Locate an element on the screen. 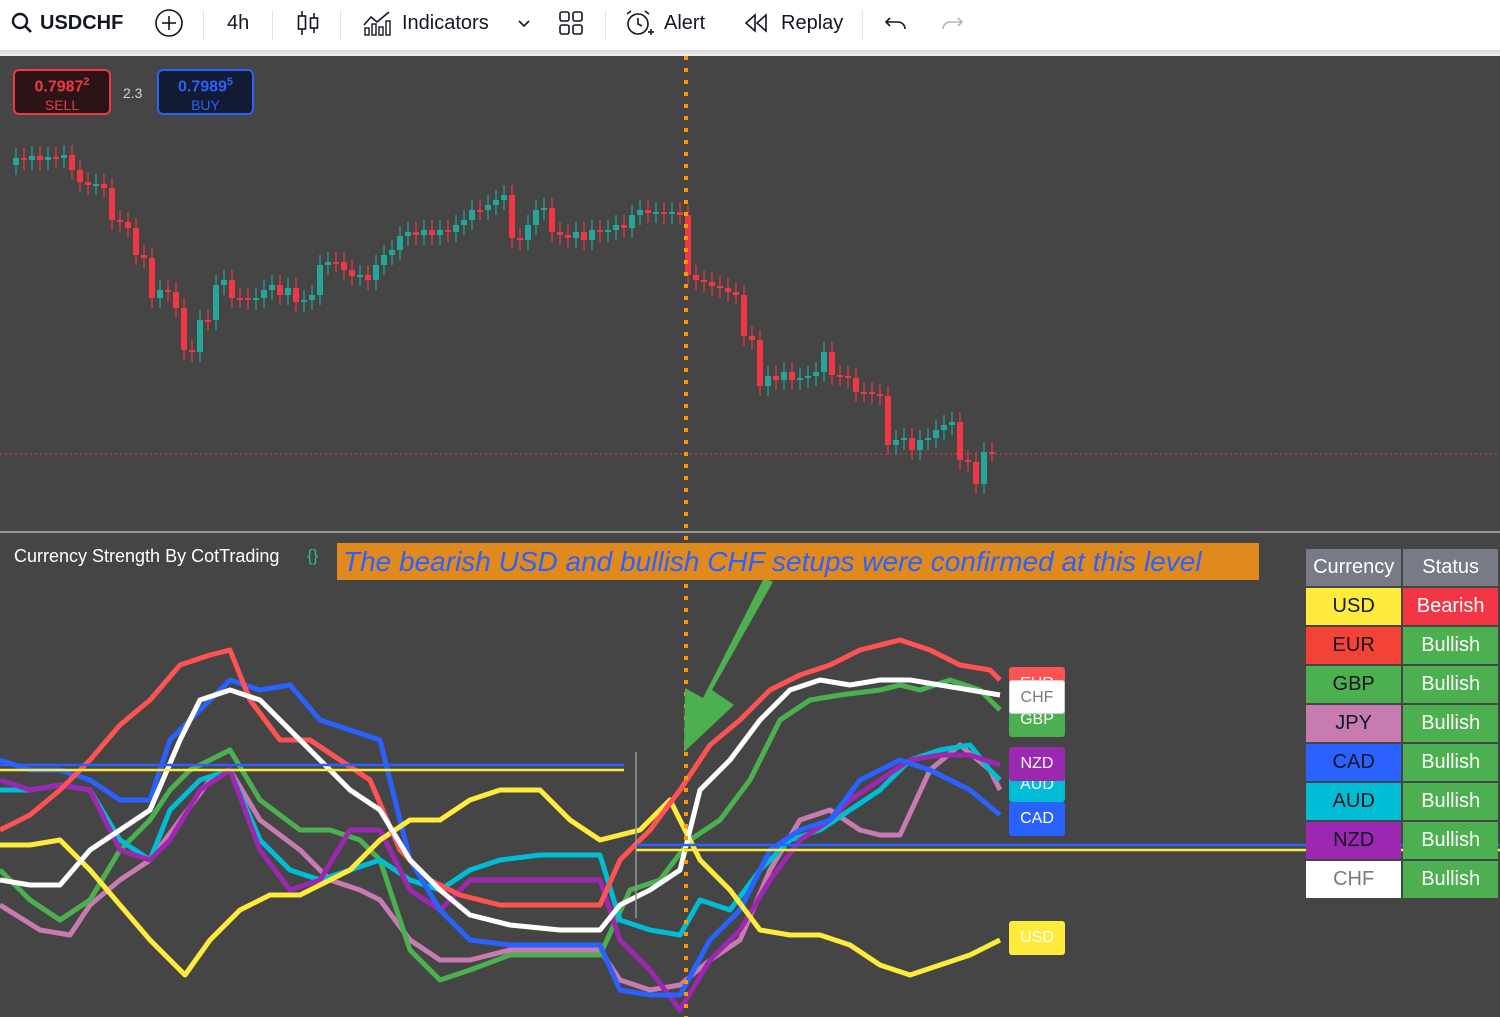 Image resolution: width=1500 pixels, height=1017 pixels. header-status: Status is located at coordinates (1450, 567).